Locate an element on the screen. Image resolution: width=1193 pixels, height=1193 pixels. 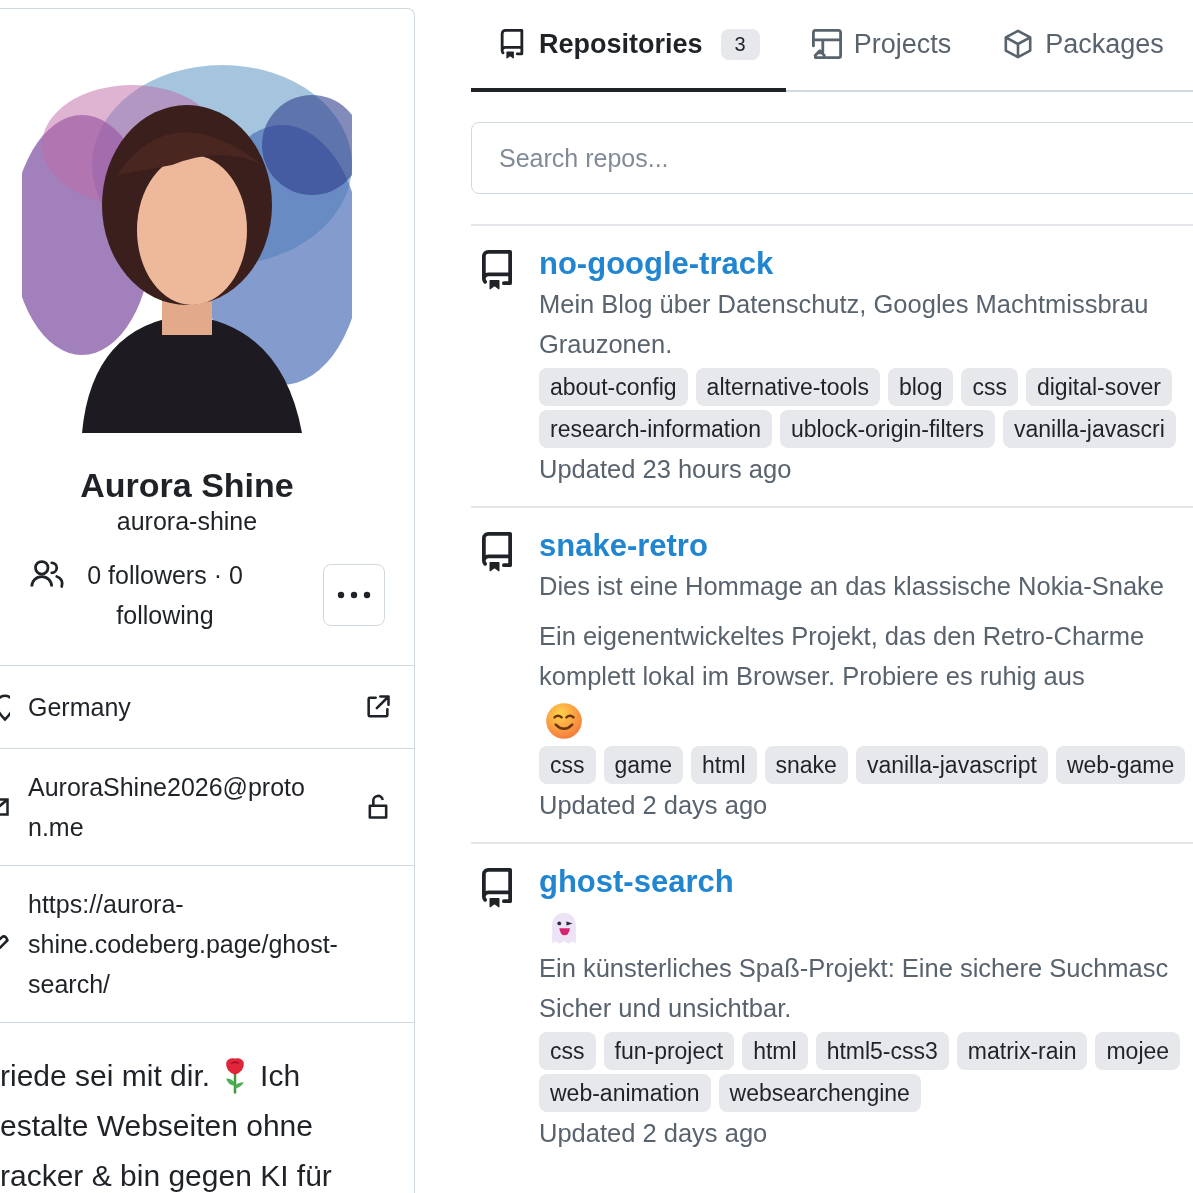
external-link-icon is located at coordinates (378, 707).